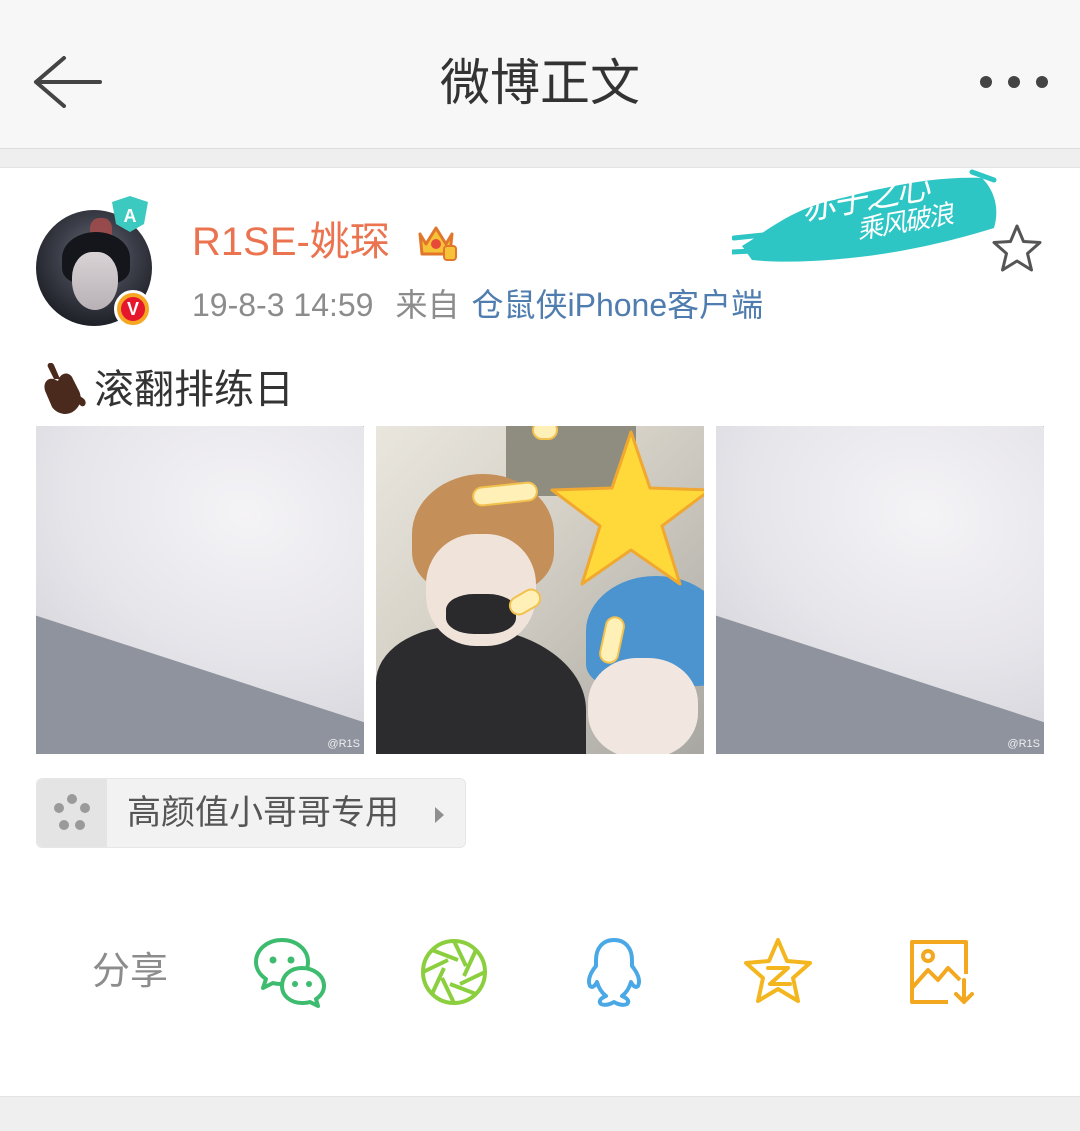 This screenshot has width=1080, height=1131. I want to click on save-image-icon, so click(942, 972).